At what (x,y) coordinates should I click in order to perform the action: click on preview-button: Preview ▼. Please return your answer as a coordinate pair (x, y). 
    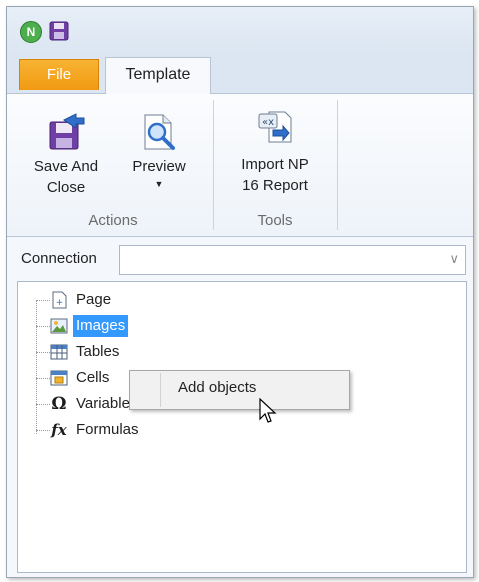
    Looking at the image, I should click on (159, 147).